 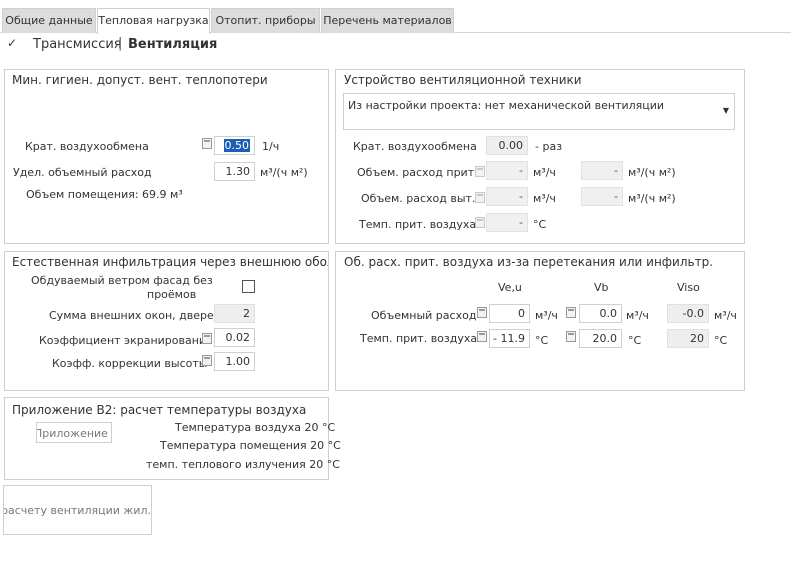 I want to click on supply-temp-unit: °C, so click(x=540, y=224).